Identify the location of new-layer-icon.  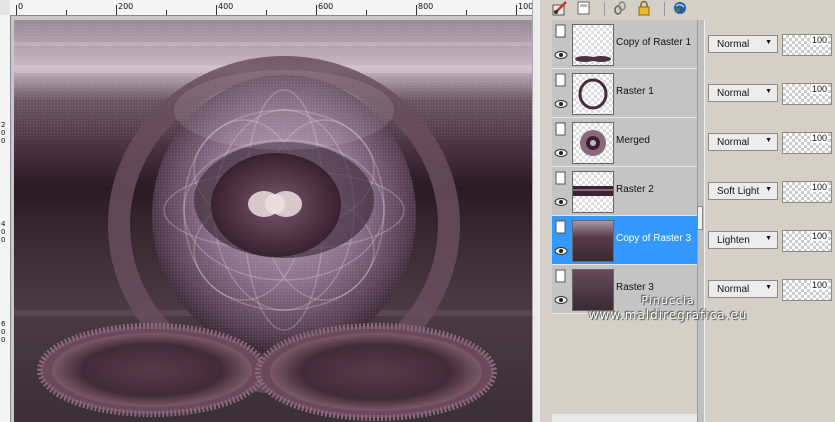
(584, 8).